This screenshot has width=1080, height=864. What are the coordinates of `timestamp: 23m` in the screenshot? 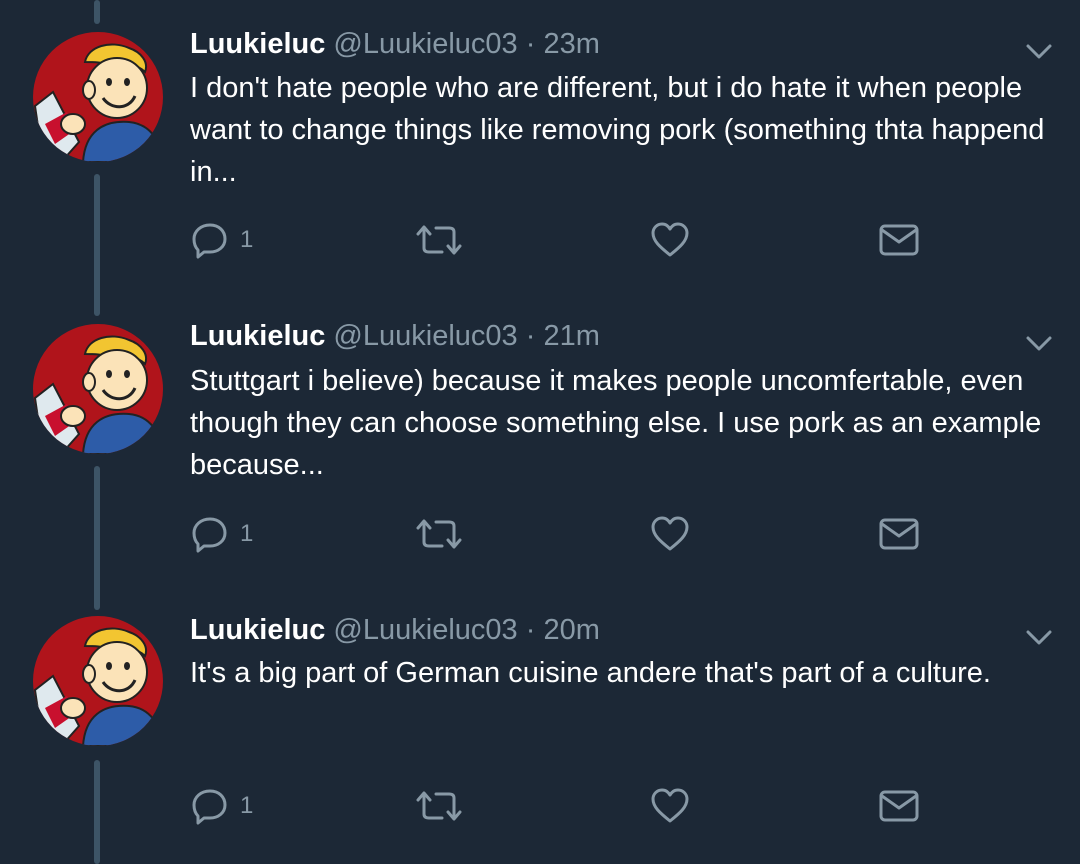 It's located at (571, 44).